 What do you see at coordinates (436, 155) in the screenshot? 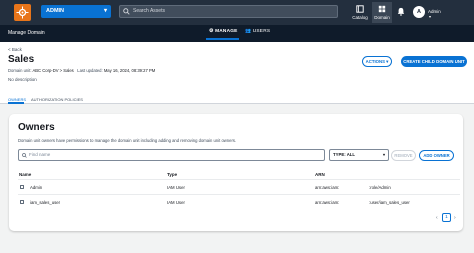
I see `add-owner-button: ADD OWNER` at bounding box center [436, 155].